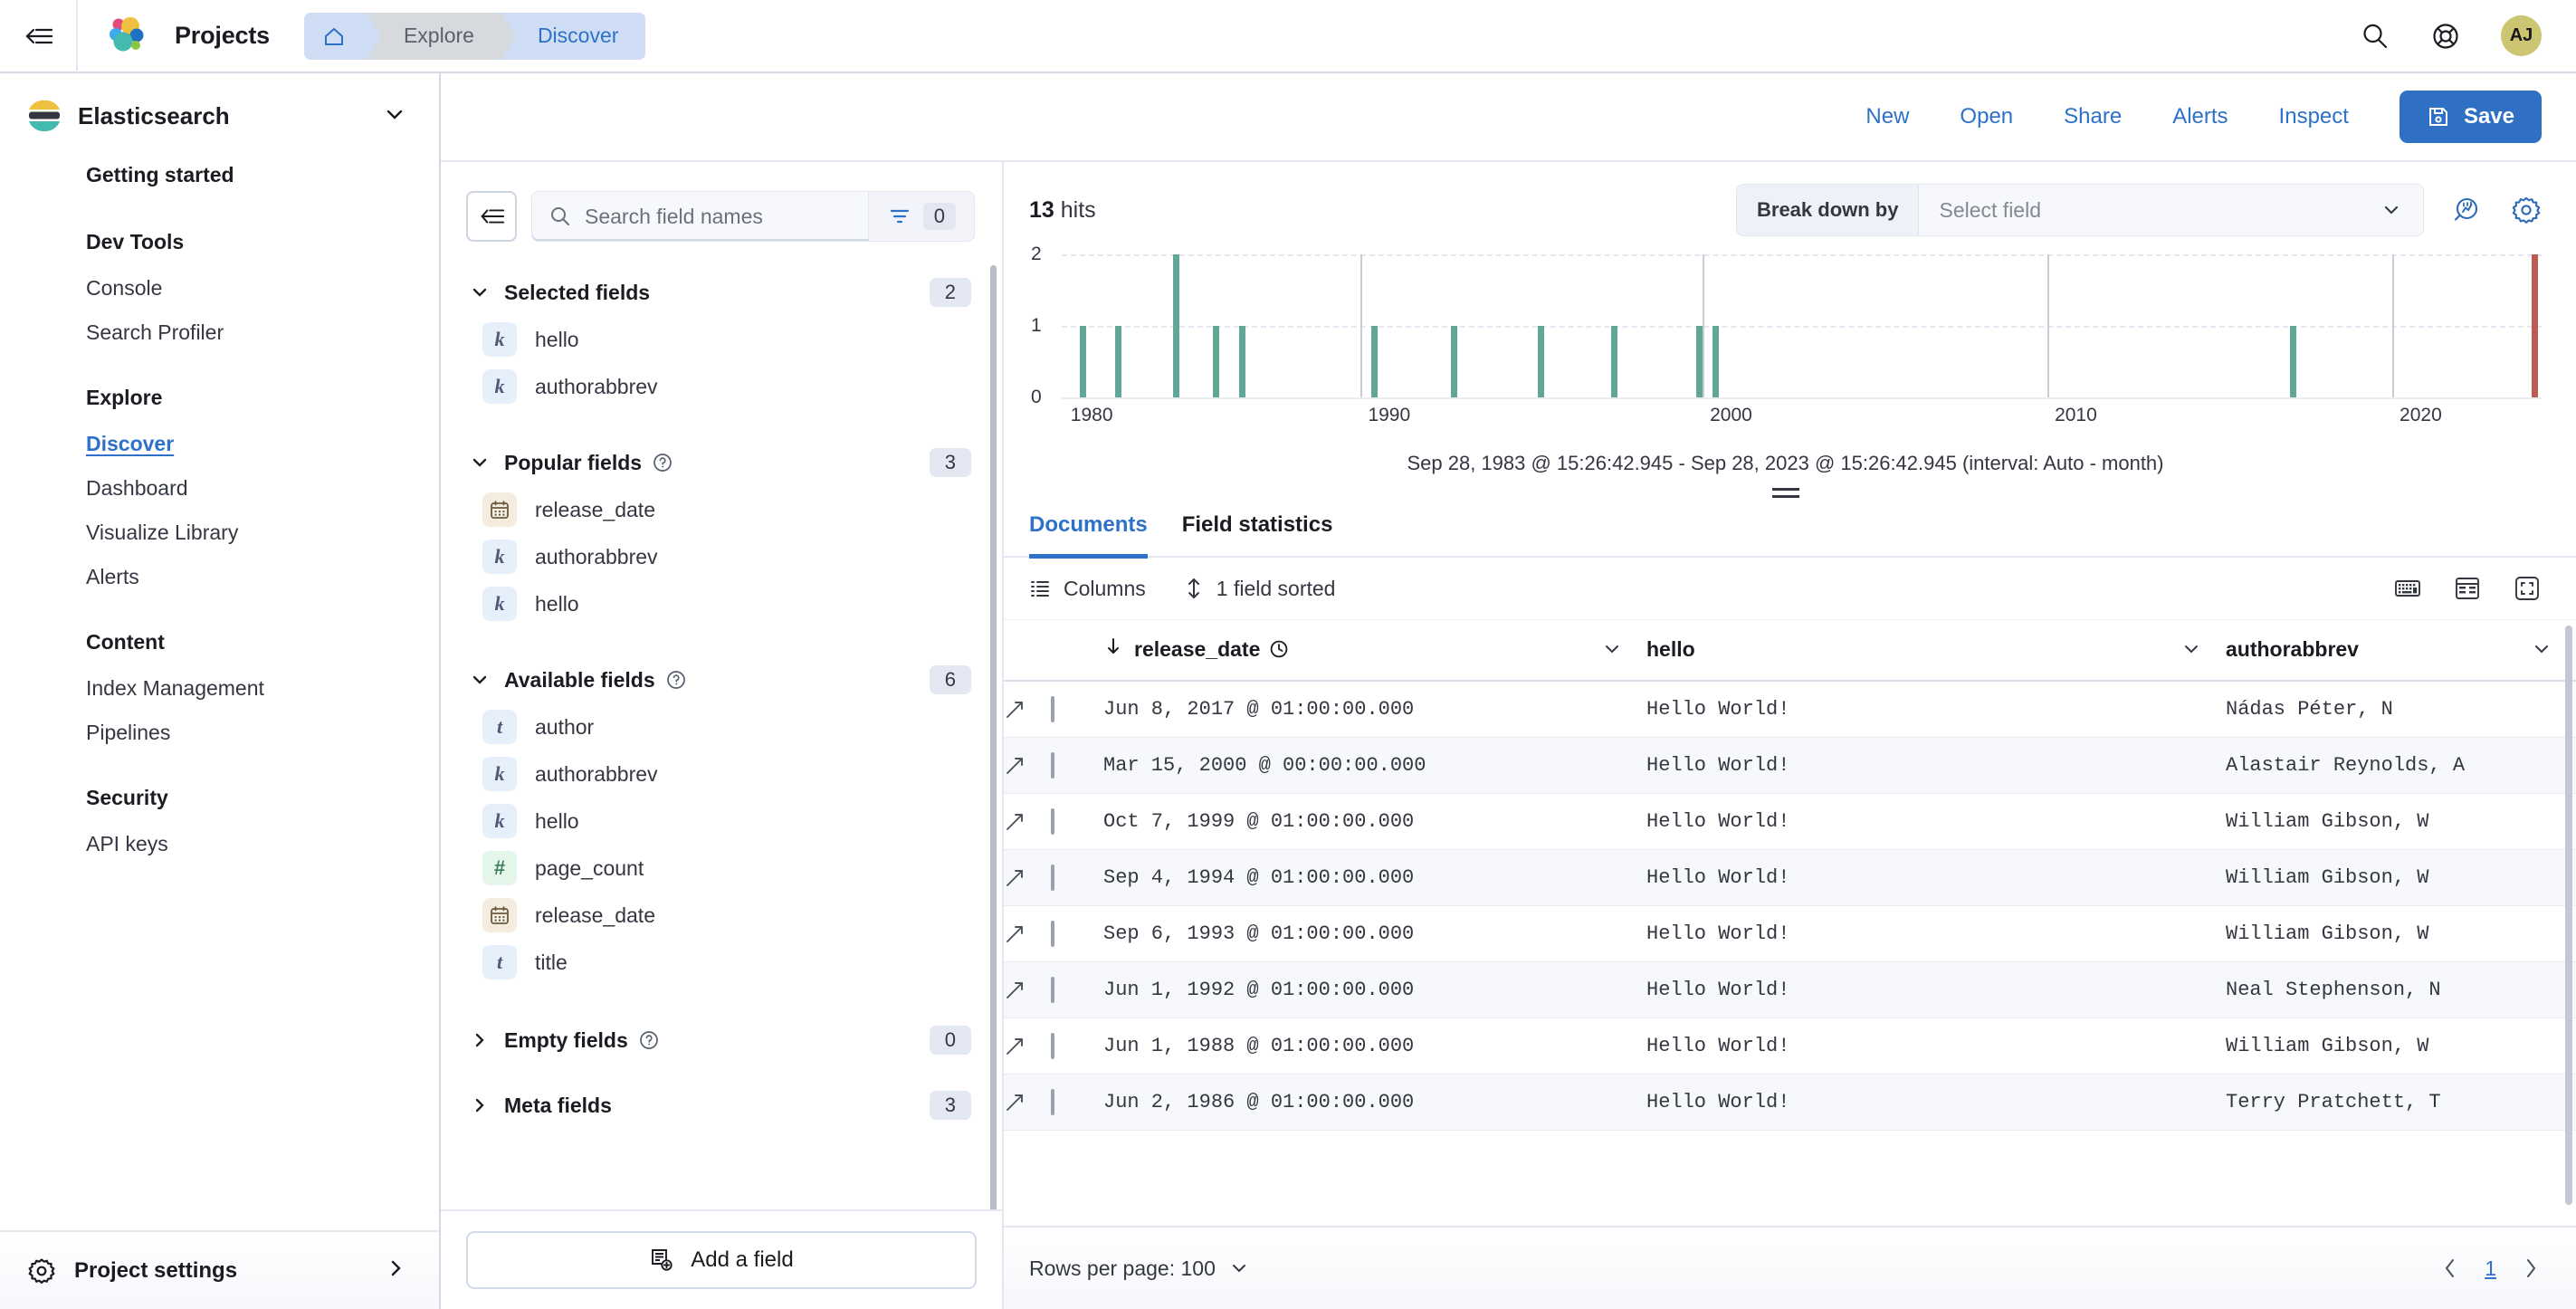 The height and width of the screenshot is (1309, 2576). I want to click on sidebar-item-alerts: Alerts, so click(220, 577).